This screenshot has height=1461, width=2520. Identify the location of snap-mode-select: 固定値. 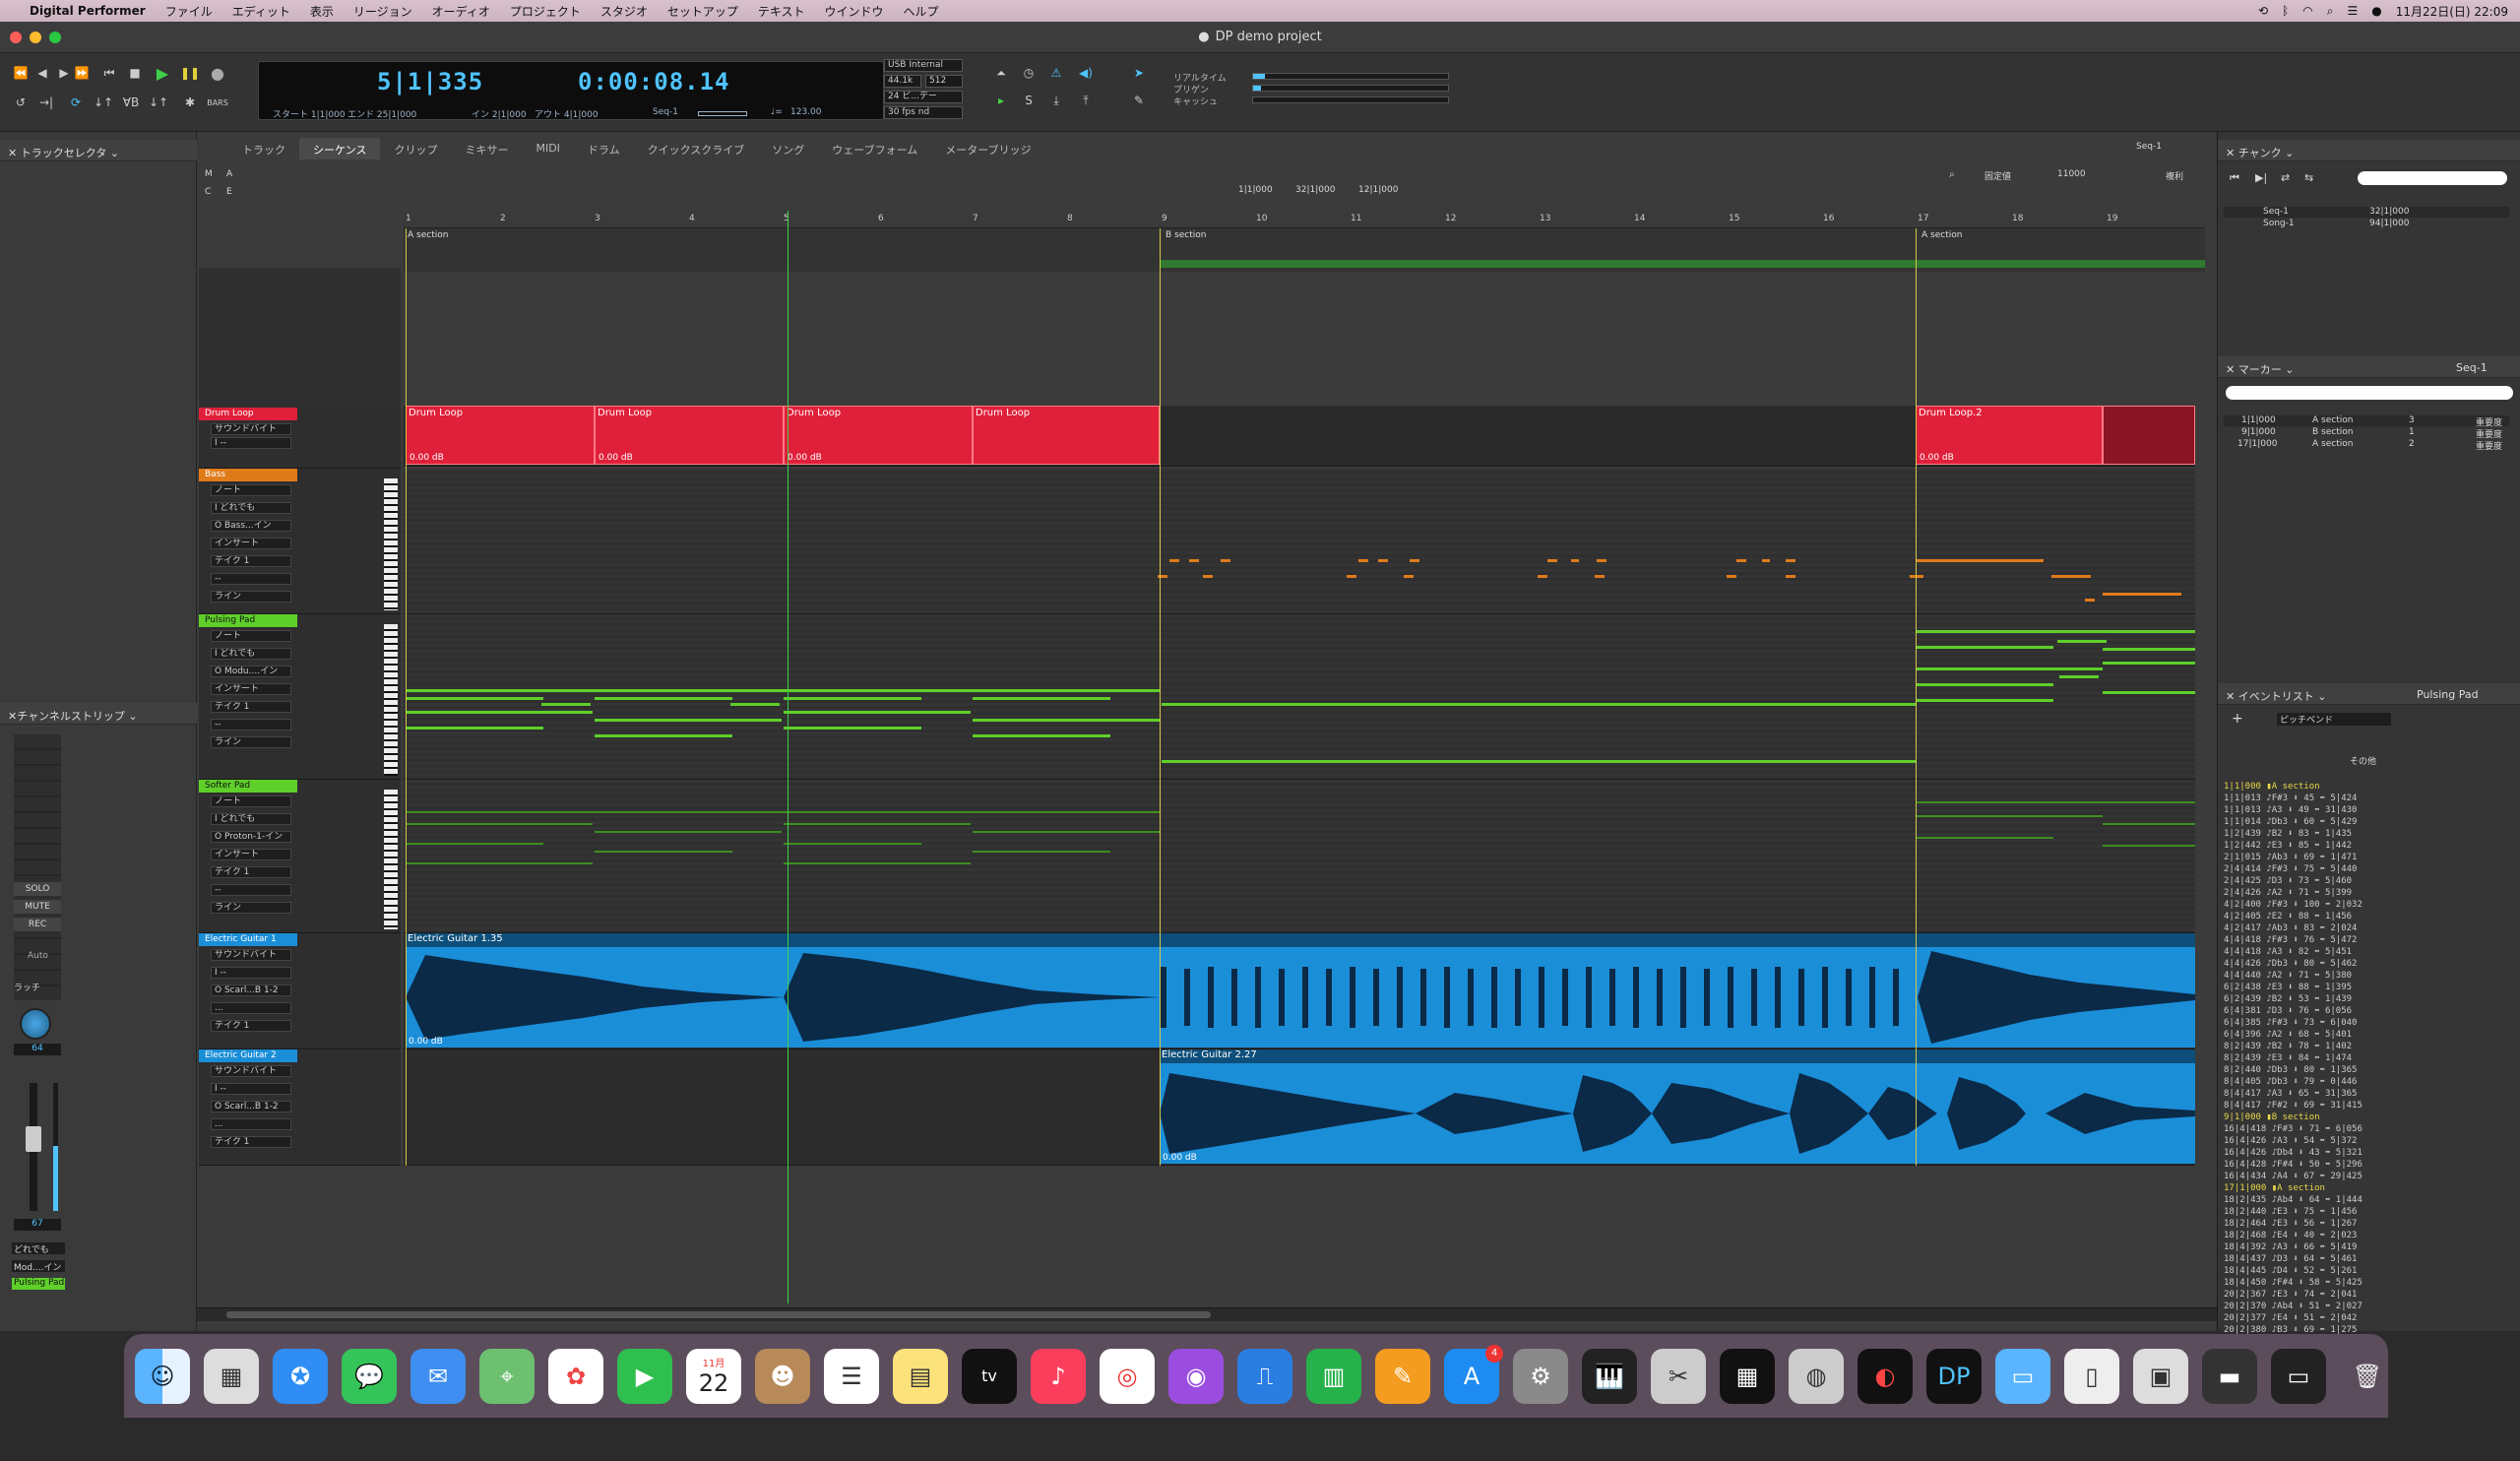
(1997, 175).